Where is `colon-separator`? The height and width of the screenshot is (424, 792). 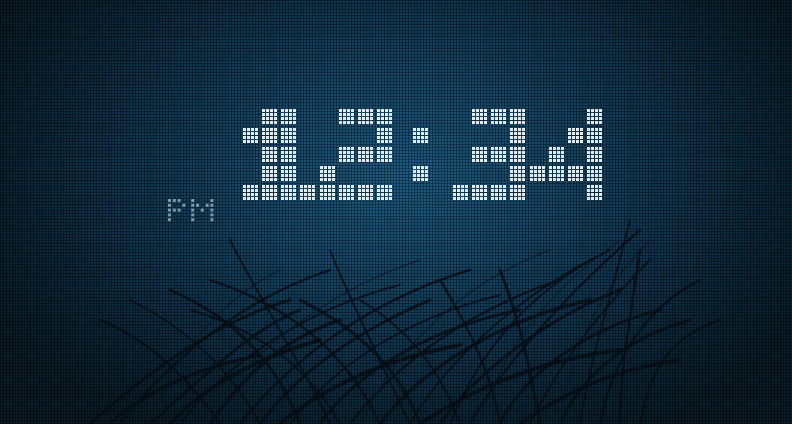 colon-separator is located at coordinates (420, 154).